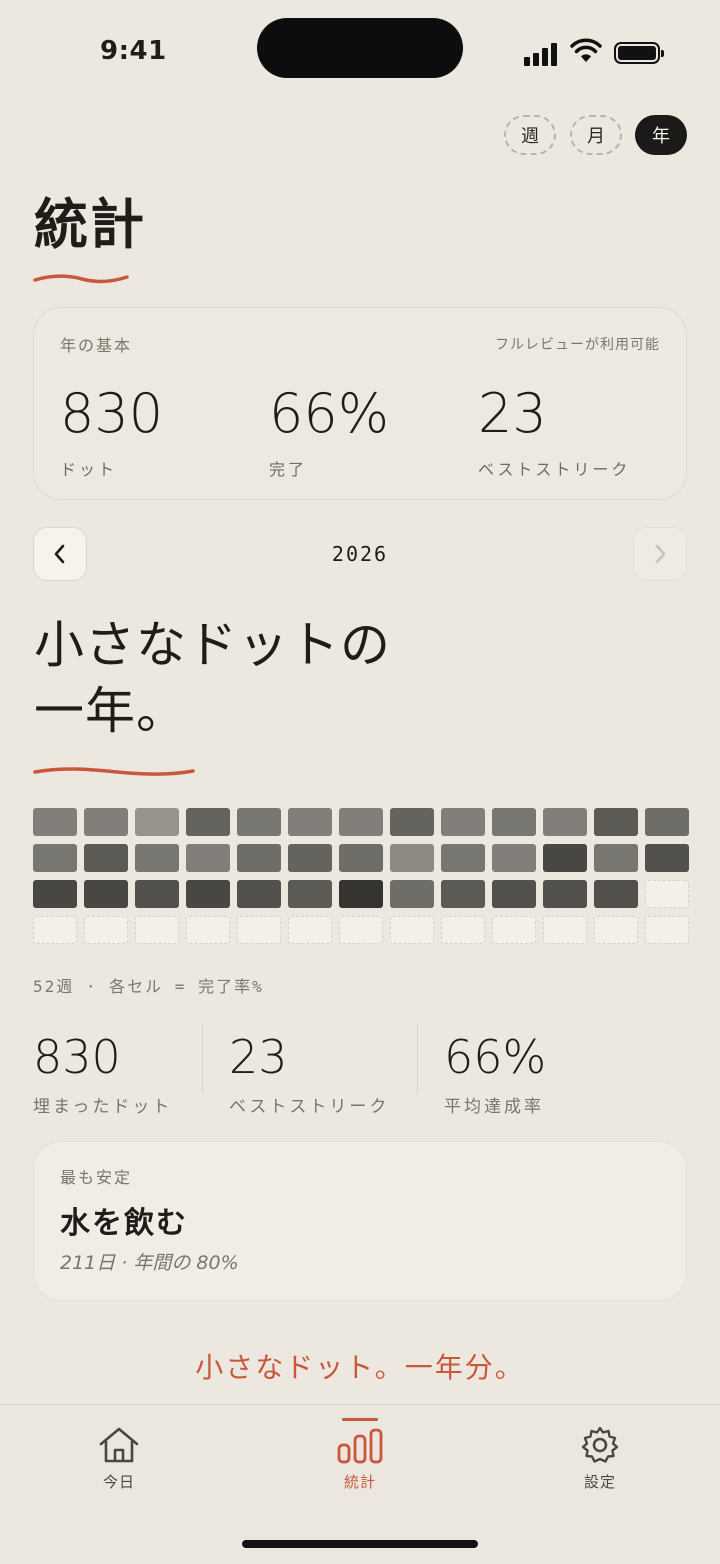 Image resolution: width=720 pixels, height=1564 pixels. What do you see at coordinates (133, 51) in the screenshot?
I see `status-time: 9:41` at bounding box center [133, 51].